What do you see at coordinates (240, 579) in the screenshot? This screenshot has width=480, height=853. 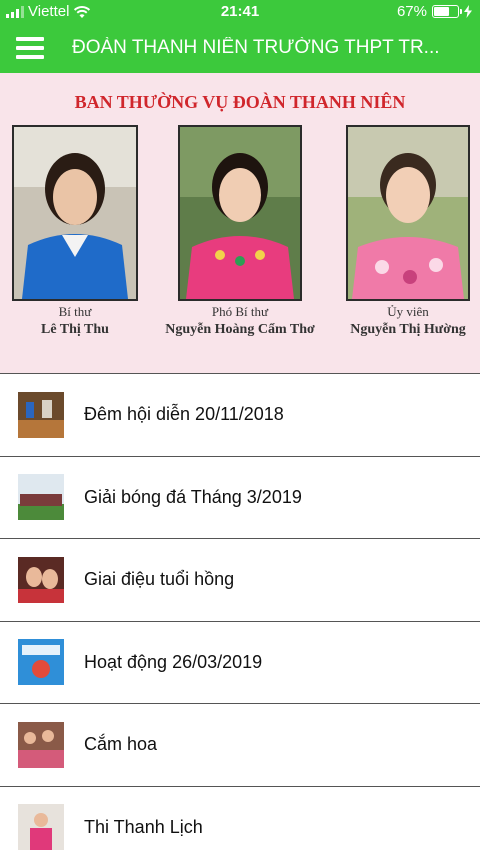 I see `list-item: Giai điệu tuổi hồng` at bounding box center [240, 579].